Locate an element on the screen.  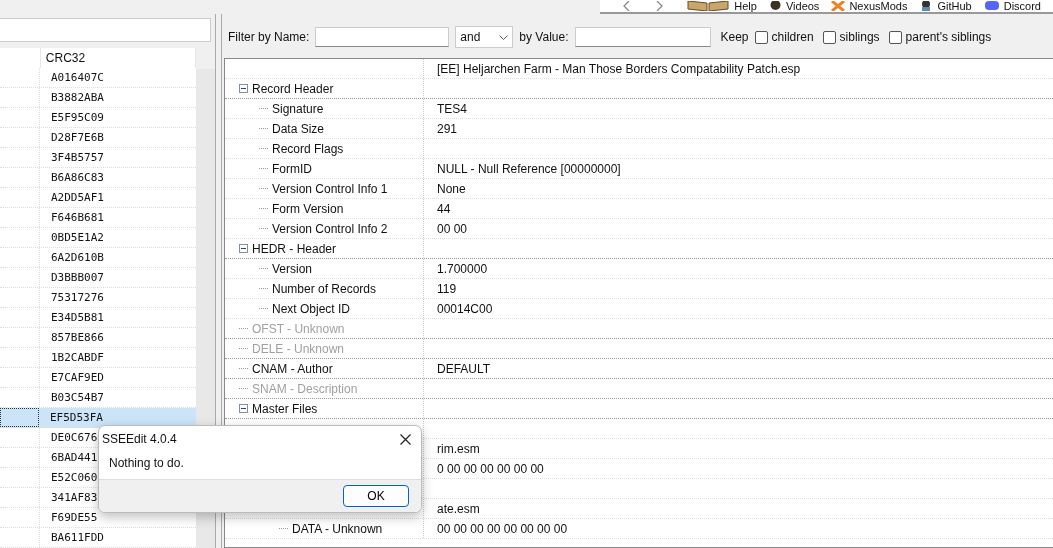
file-name-header: [EE] Heljarchen Farm - Man Those Borders Compatability Patch.esp is located at coordinates (618, 68).